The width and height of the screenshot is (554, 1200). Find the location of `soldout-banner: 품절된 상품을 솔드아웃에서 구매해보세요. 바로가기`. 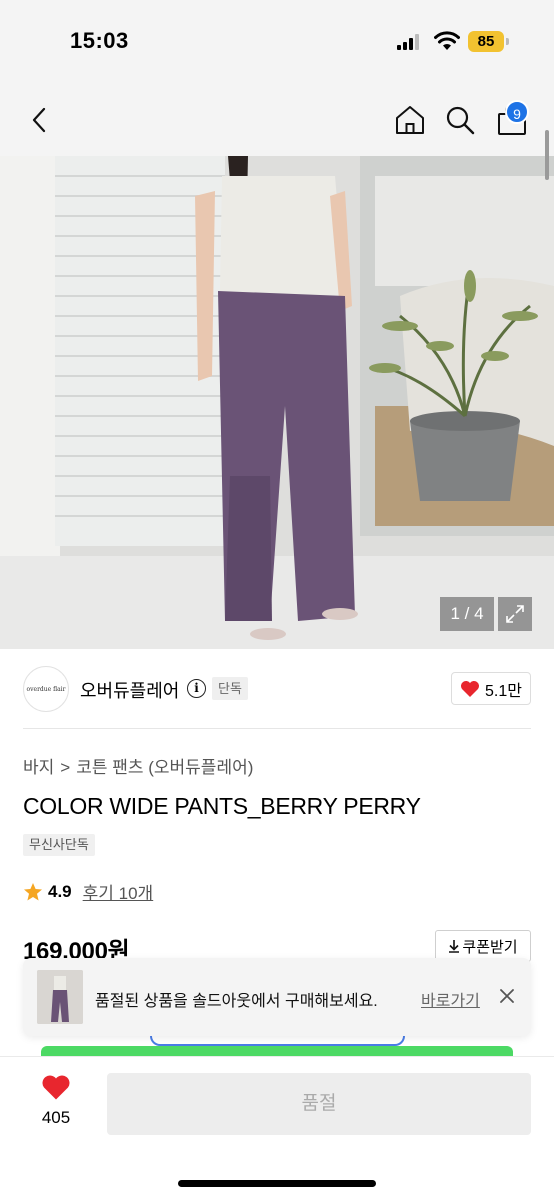

soldout-banner: 품절된 상품을 솔드아웃에서 구매해보세요. 바로가기 is located at coordinates (277, 997).